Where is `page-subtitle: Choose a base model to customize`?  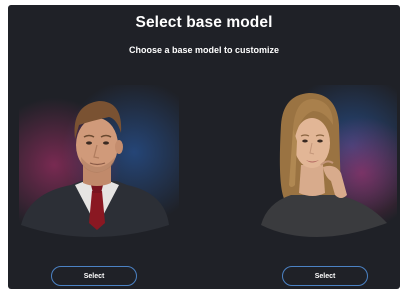
page-subtitle: Choose a base model to customize is located at coordinates (204, 50).